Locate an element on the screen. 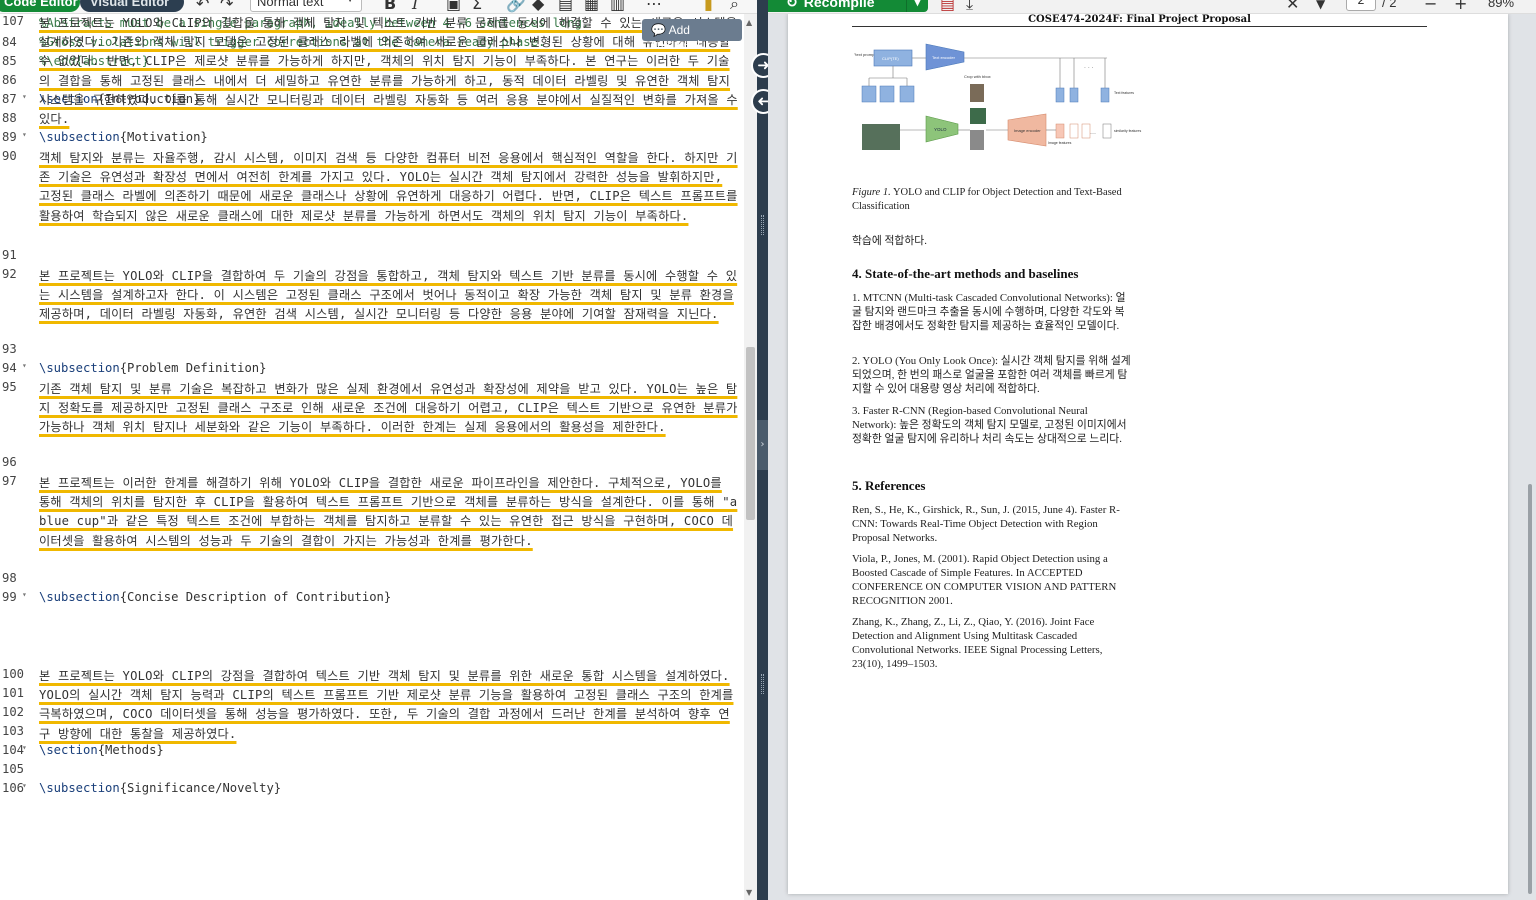 The image size is (1536, 900). line-number: 85 is located at coordinates (9, 61).